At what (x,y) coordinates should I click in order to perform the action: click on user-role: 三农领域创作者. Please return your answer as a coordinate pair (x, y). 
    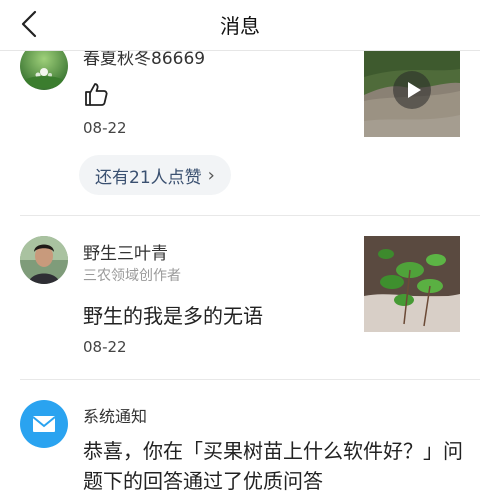
    Looking at the image, I should click on (132, 276).